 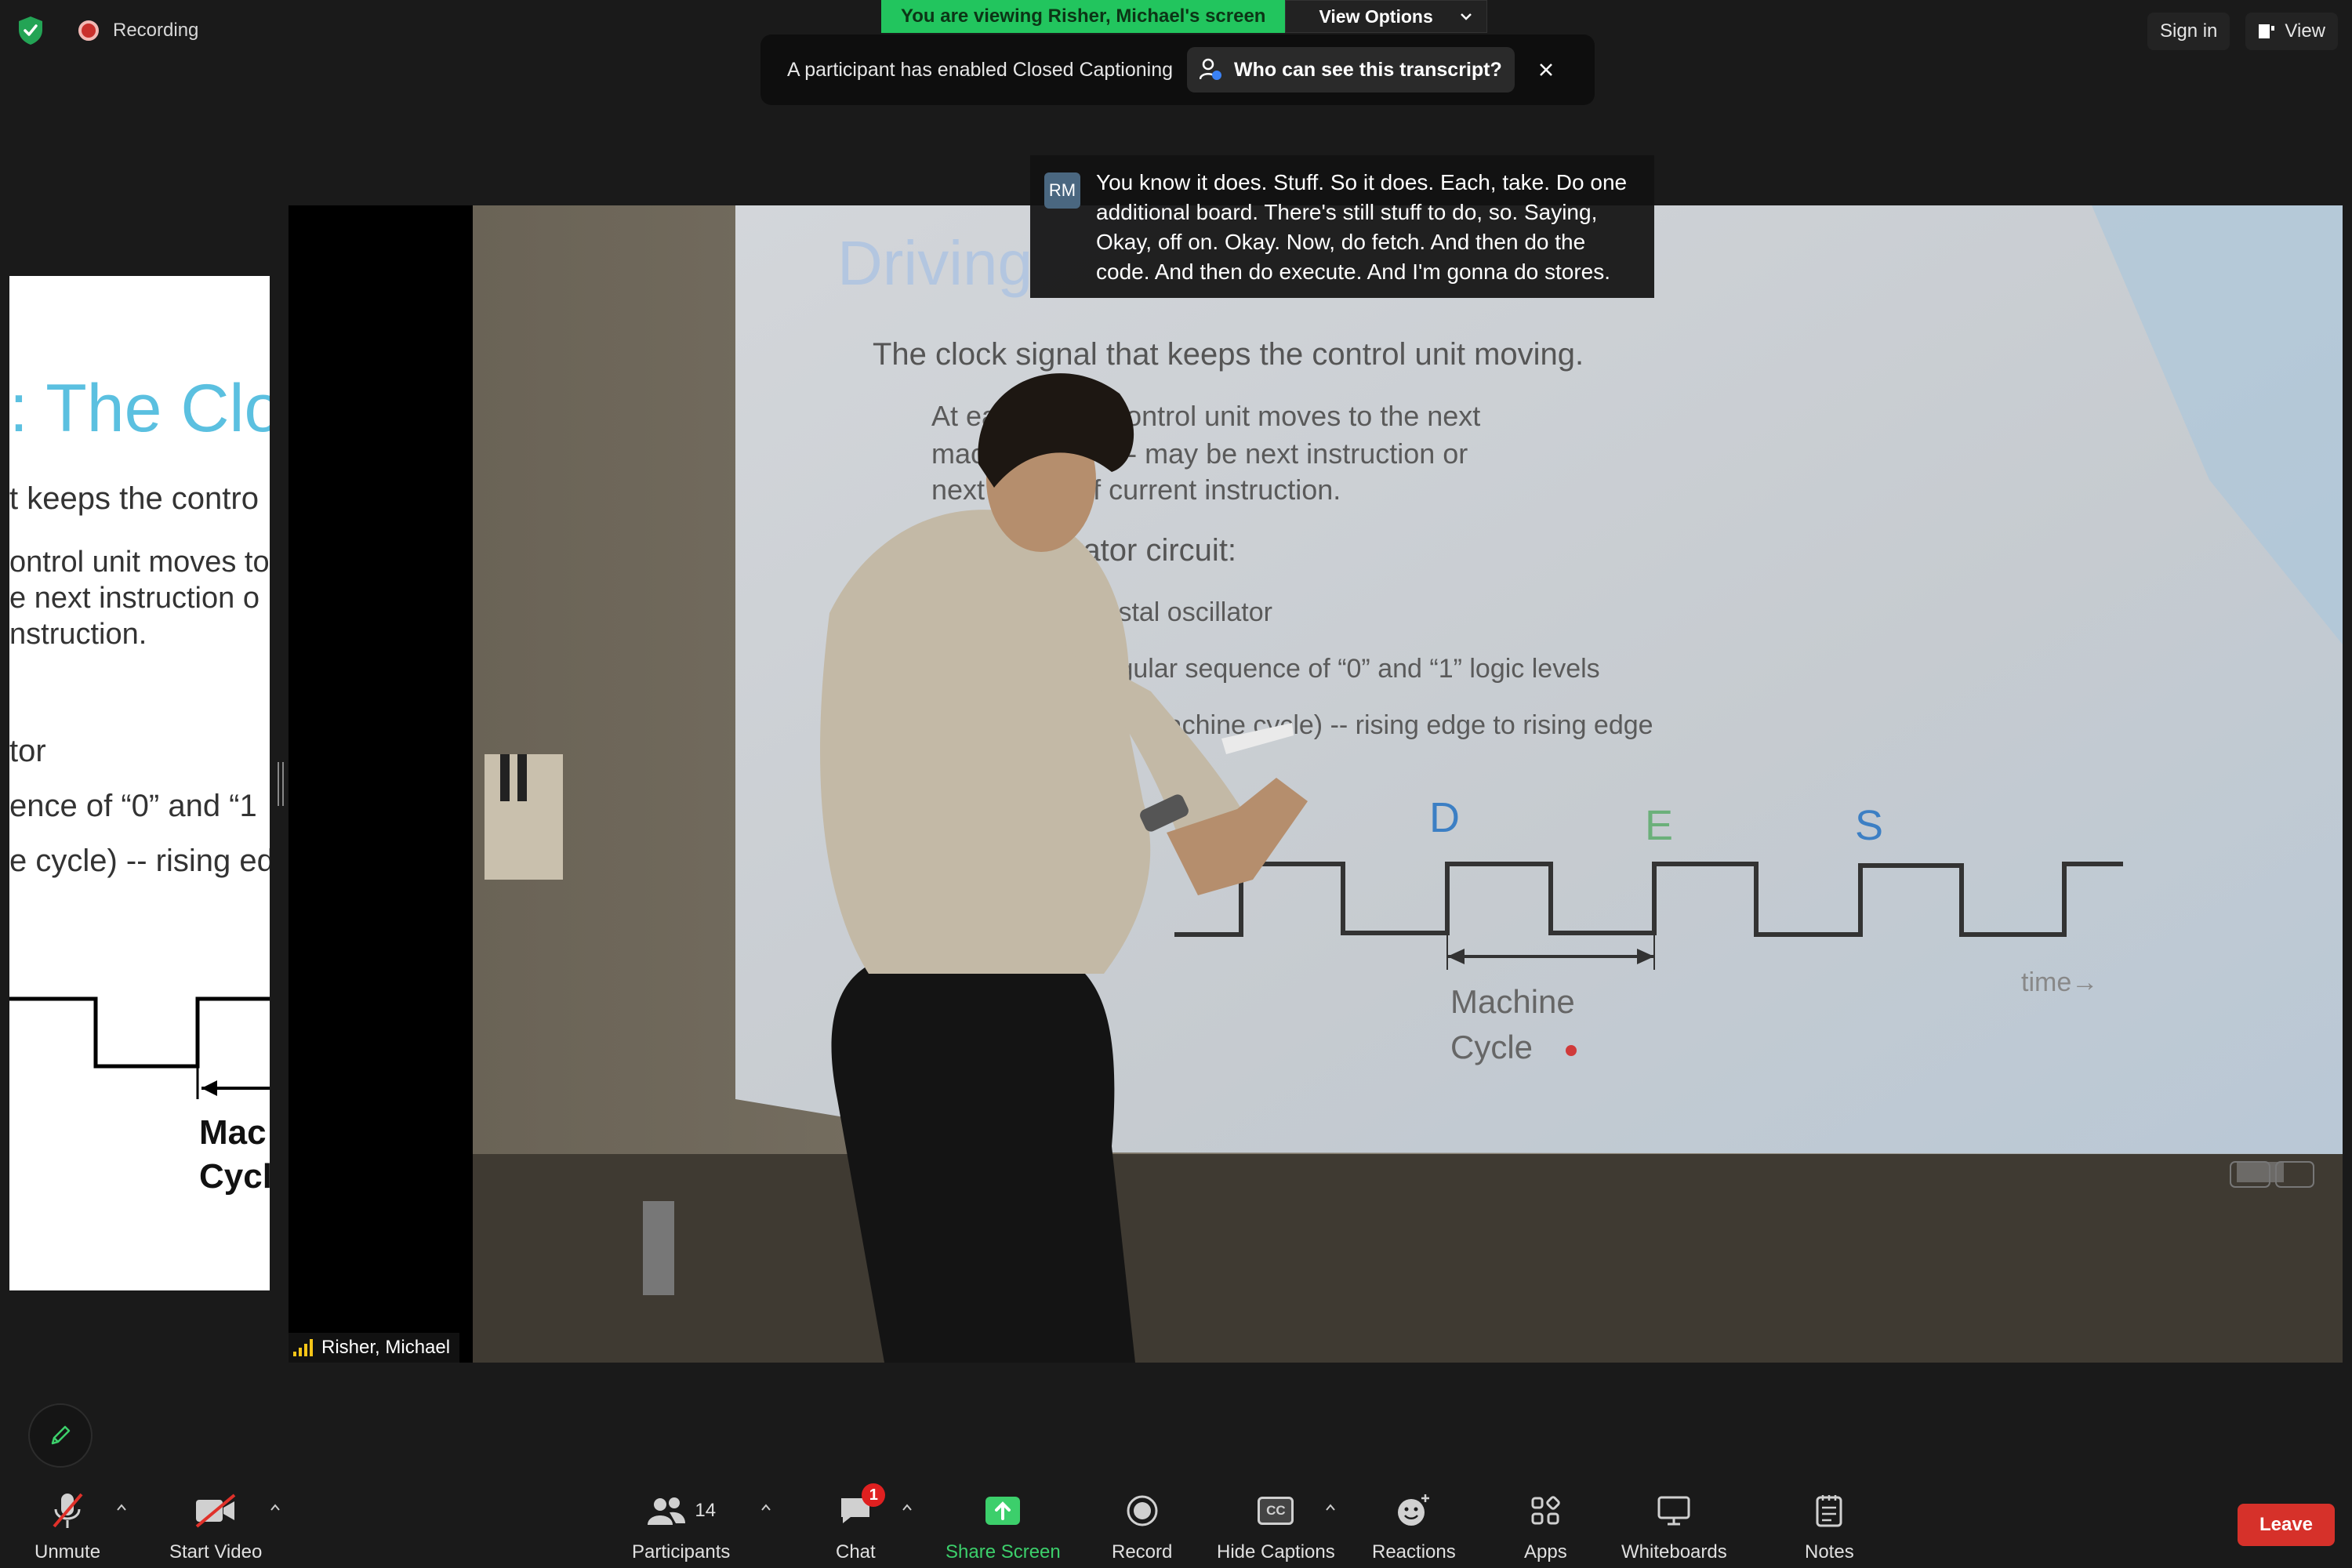 I want to click on video-options-caret-icon, so click(x=275, y=1508).